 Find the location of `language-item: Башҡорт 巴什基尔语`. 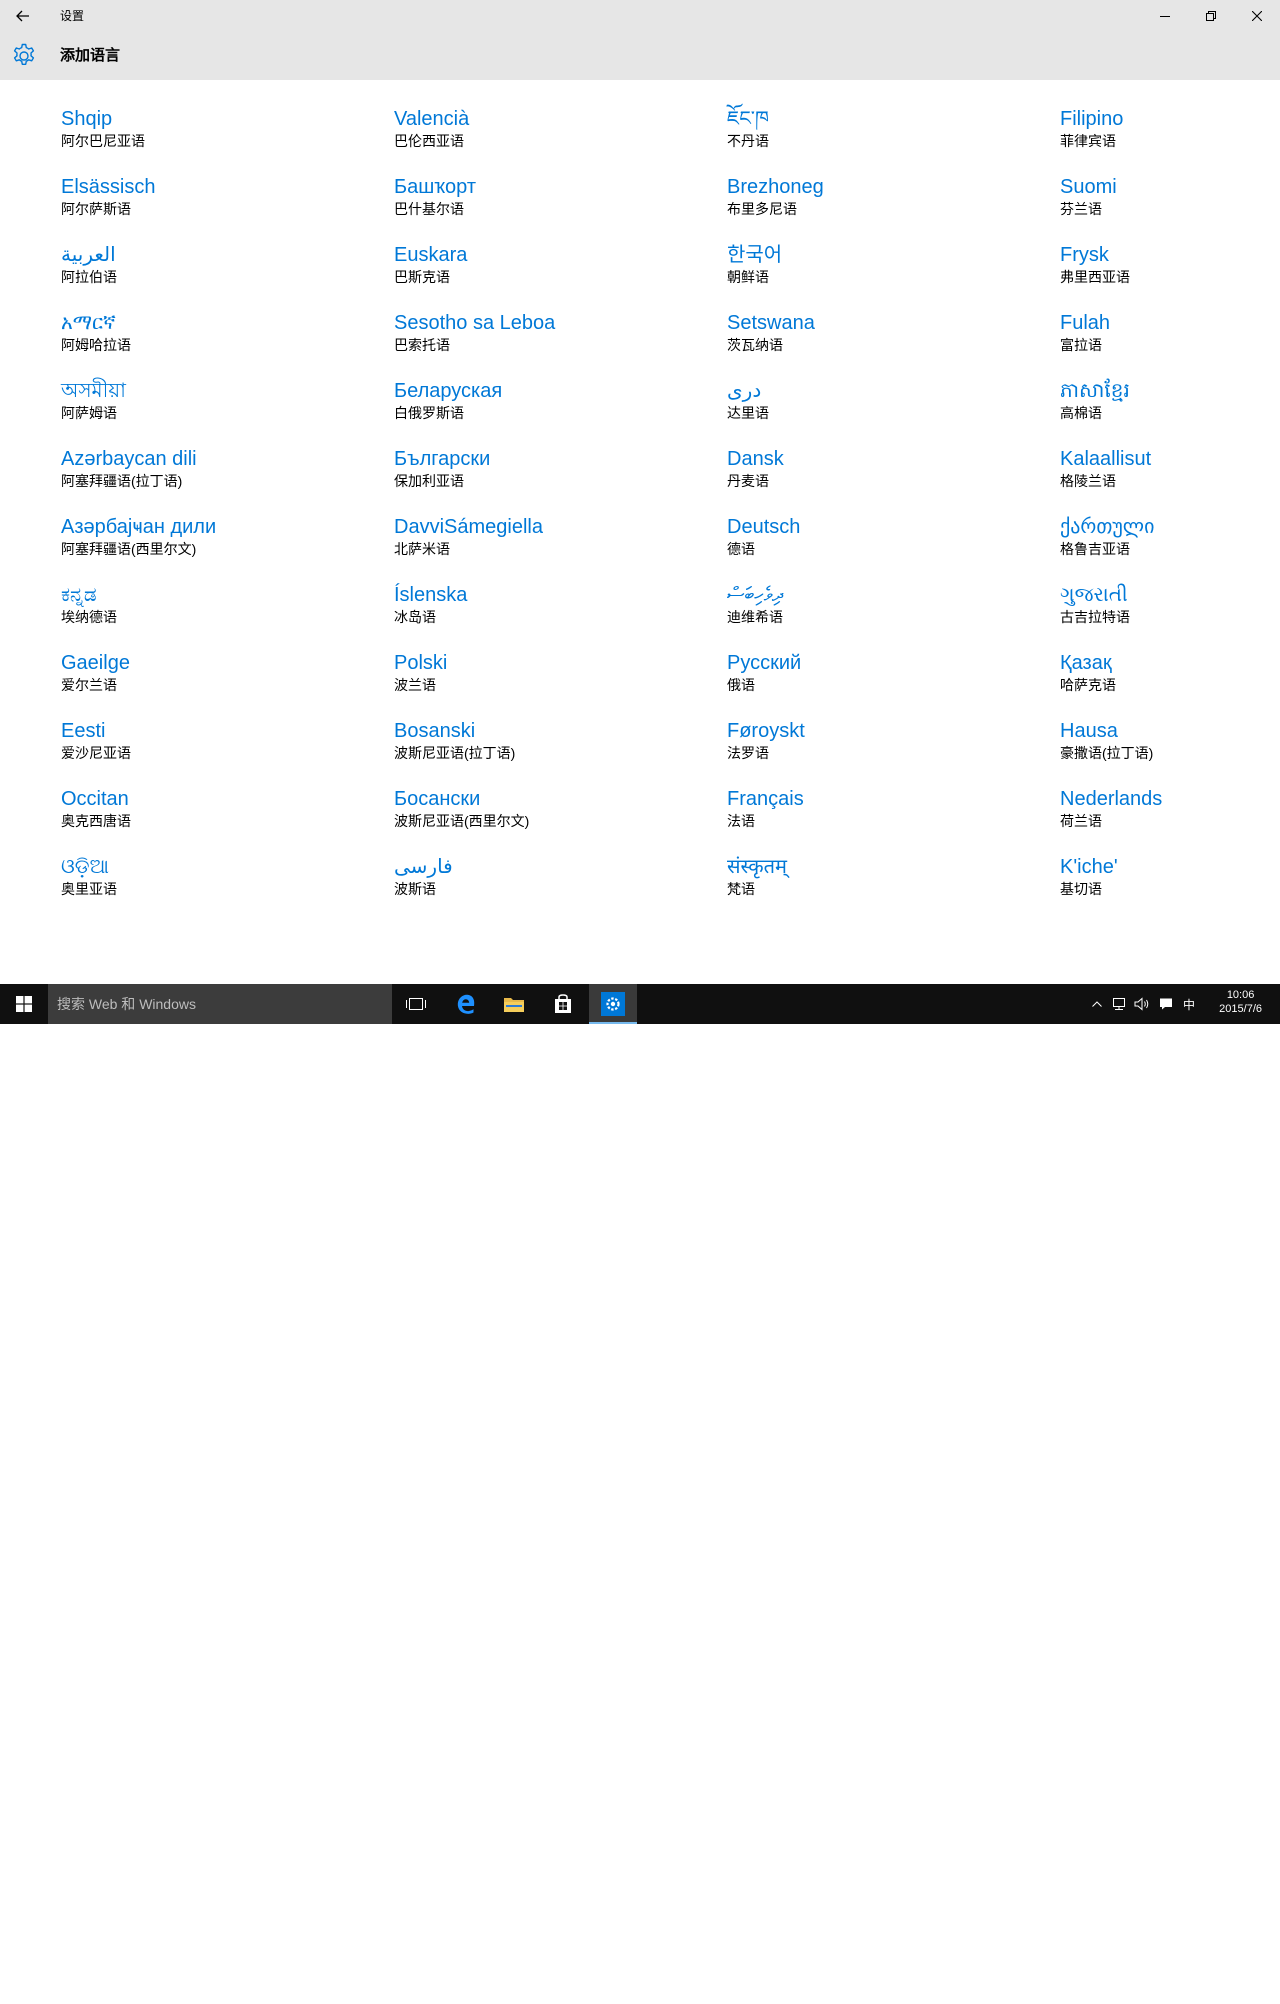

language-item: Башҡорт 巴什基尔语 is located at coordinates (554, 202).